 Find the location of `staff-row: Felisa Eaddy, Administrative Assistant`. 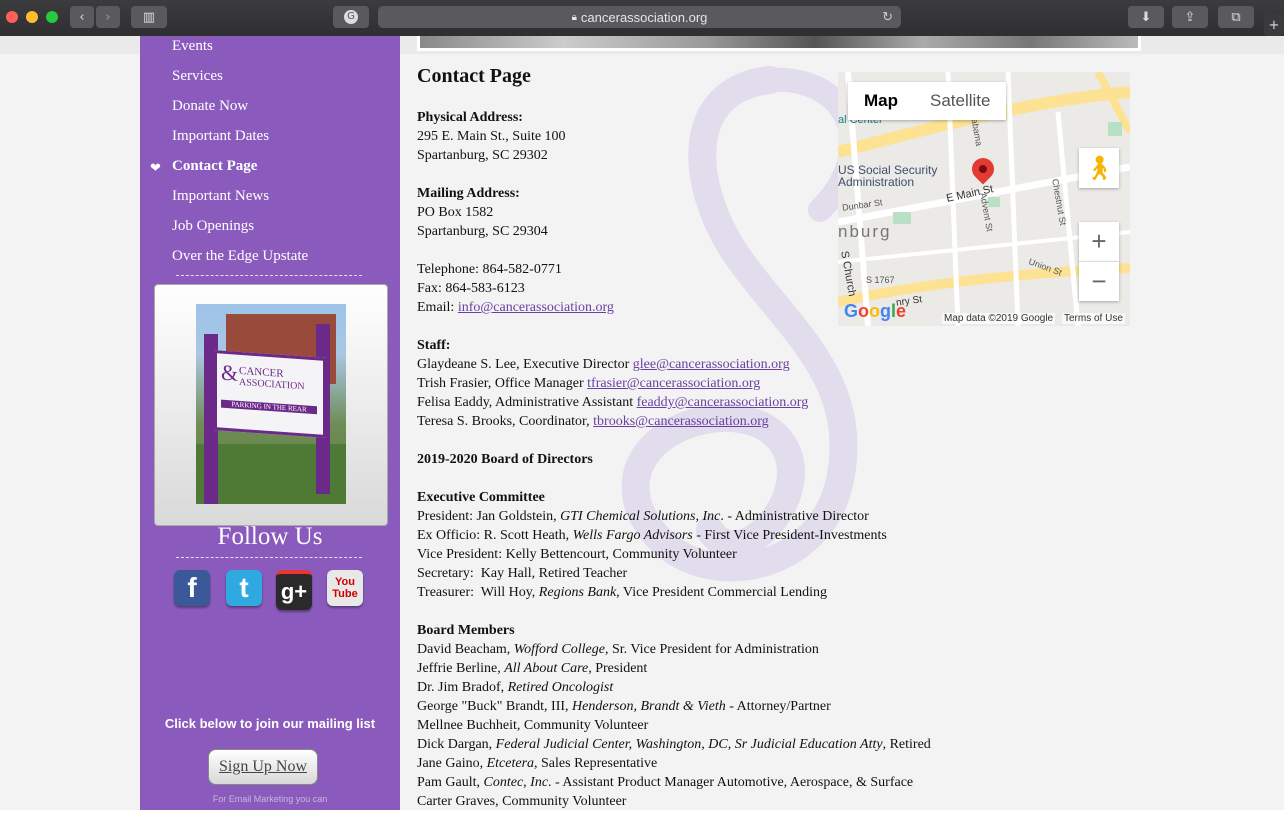

staff-row: Felisa Eaddy, Administrative Assistant is located at coordinates (527, 402).